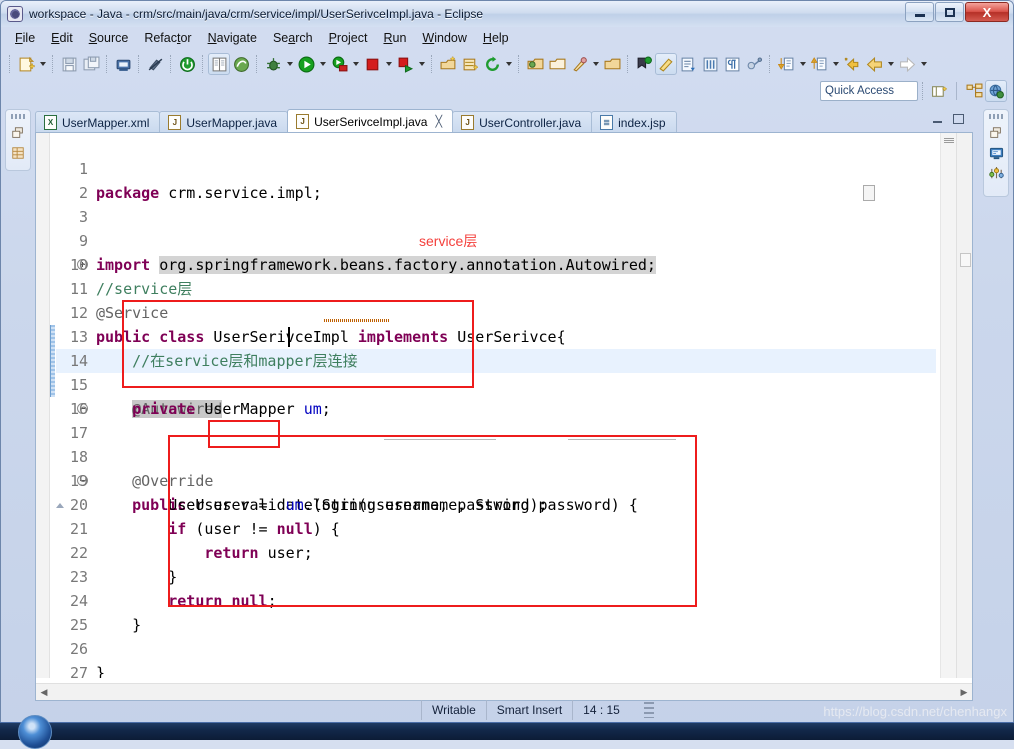  What do you see at coordinates (50, 122) in the screenshot?
I see `xml-file-icon: X` at bounding box center [50, 122].